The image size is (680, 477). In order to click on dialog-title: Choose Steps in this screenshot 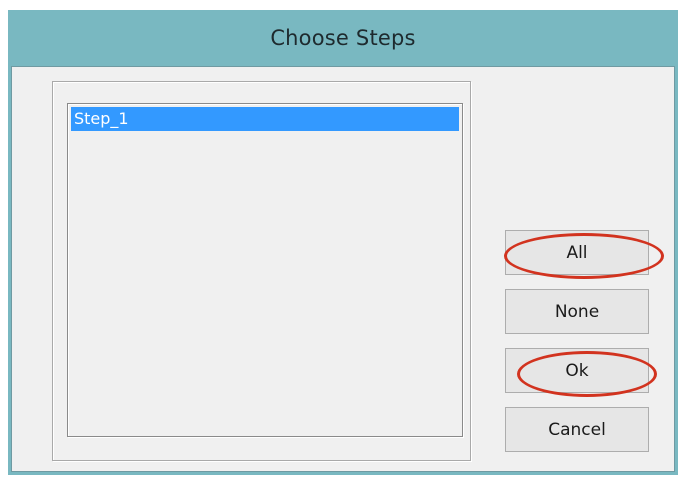, I will do `click(343, 38)`.